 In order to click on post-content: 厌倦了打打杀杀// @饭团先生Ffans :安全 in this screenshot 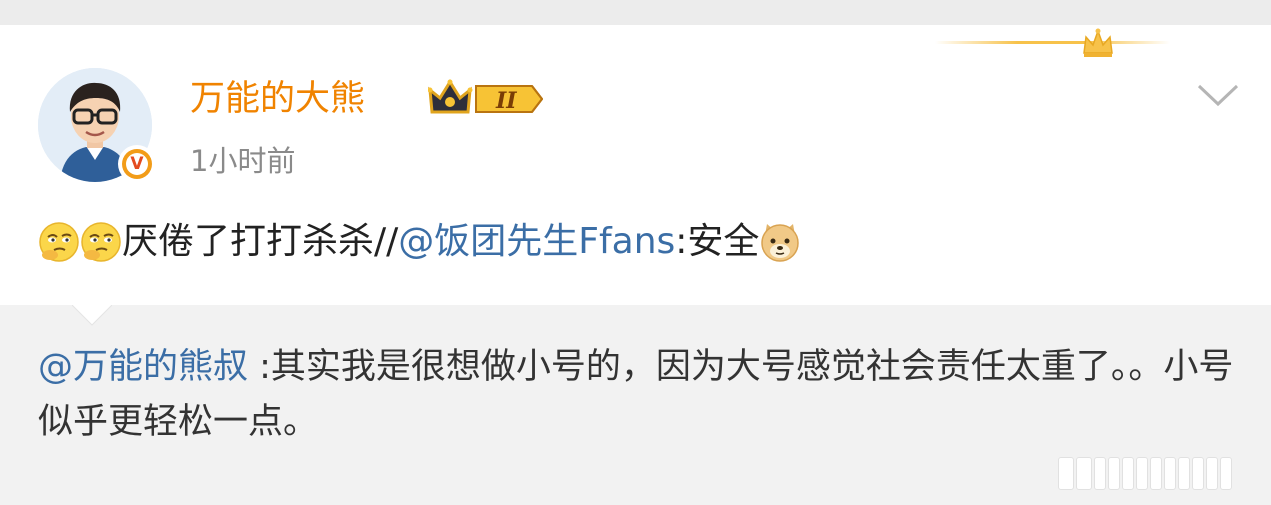, I will do `click(419, 242)`.